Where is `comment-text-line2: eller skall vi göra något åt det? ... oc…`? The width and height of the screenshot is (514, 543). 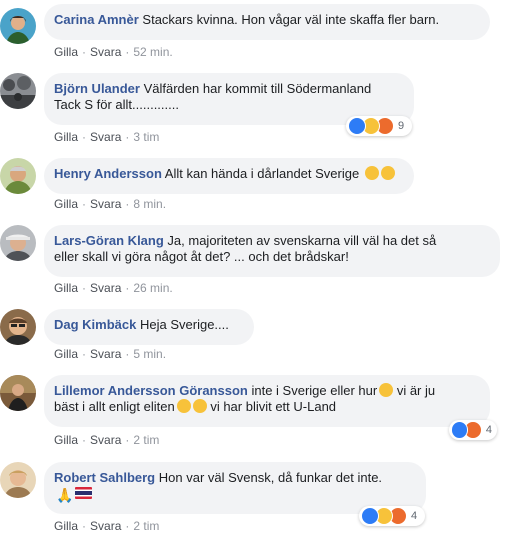
comment-text-line2: eller skall vi göra något åt det? ... oc… is located at coordinates (201, 256).